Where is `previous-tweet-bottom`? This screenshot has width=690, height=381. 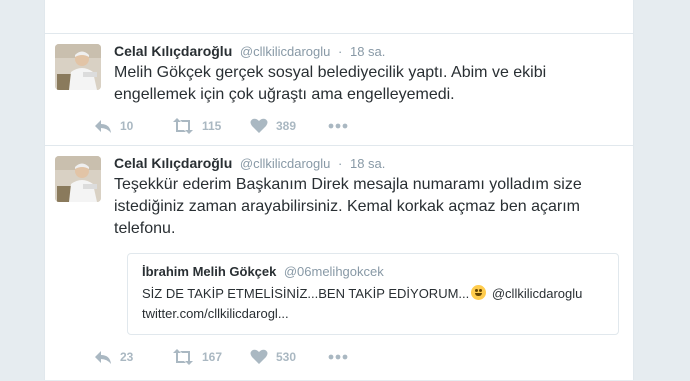 previous-tweet-bottom is located at coordinates (339, 17).